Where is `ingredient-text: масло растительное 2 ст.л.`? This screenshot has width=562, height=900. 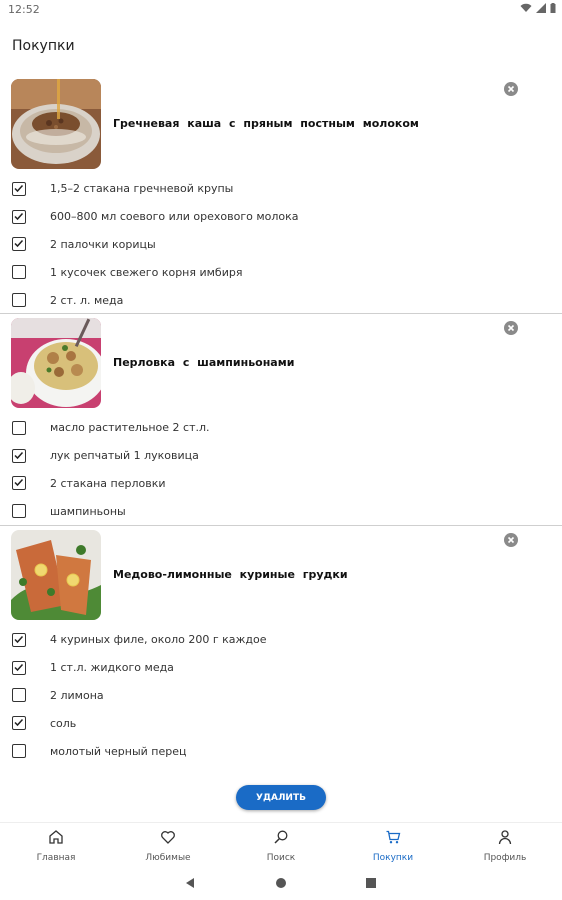 ingredient-text: масло растительное 2 ст.л. is located at coordinates (130, 428).